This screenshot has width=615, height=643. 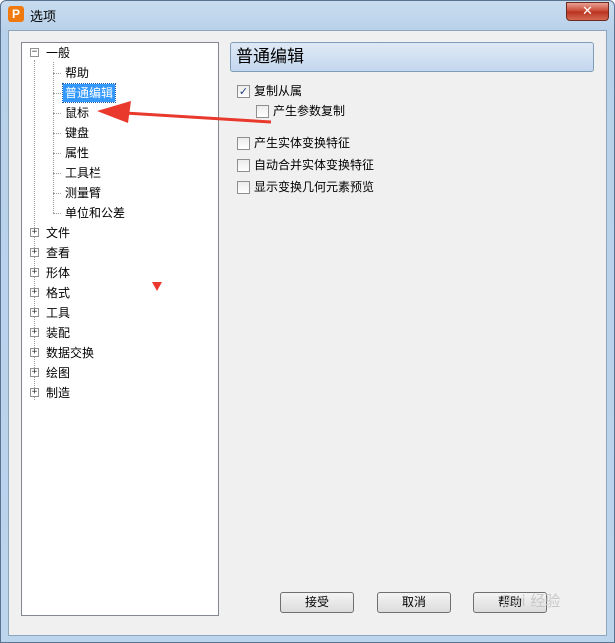 I want to click on option-row: 产生实体变换特征, so click(x=387, y=143).